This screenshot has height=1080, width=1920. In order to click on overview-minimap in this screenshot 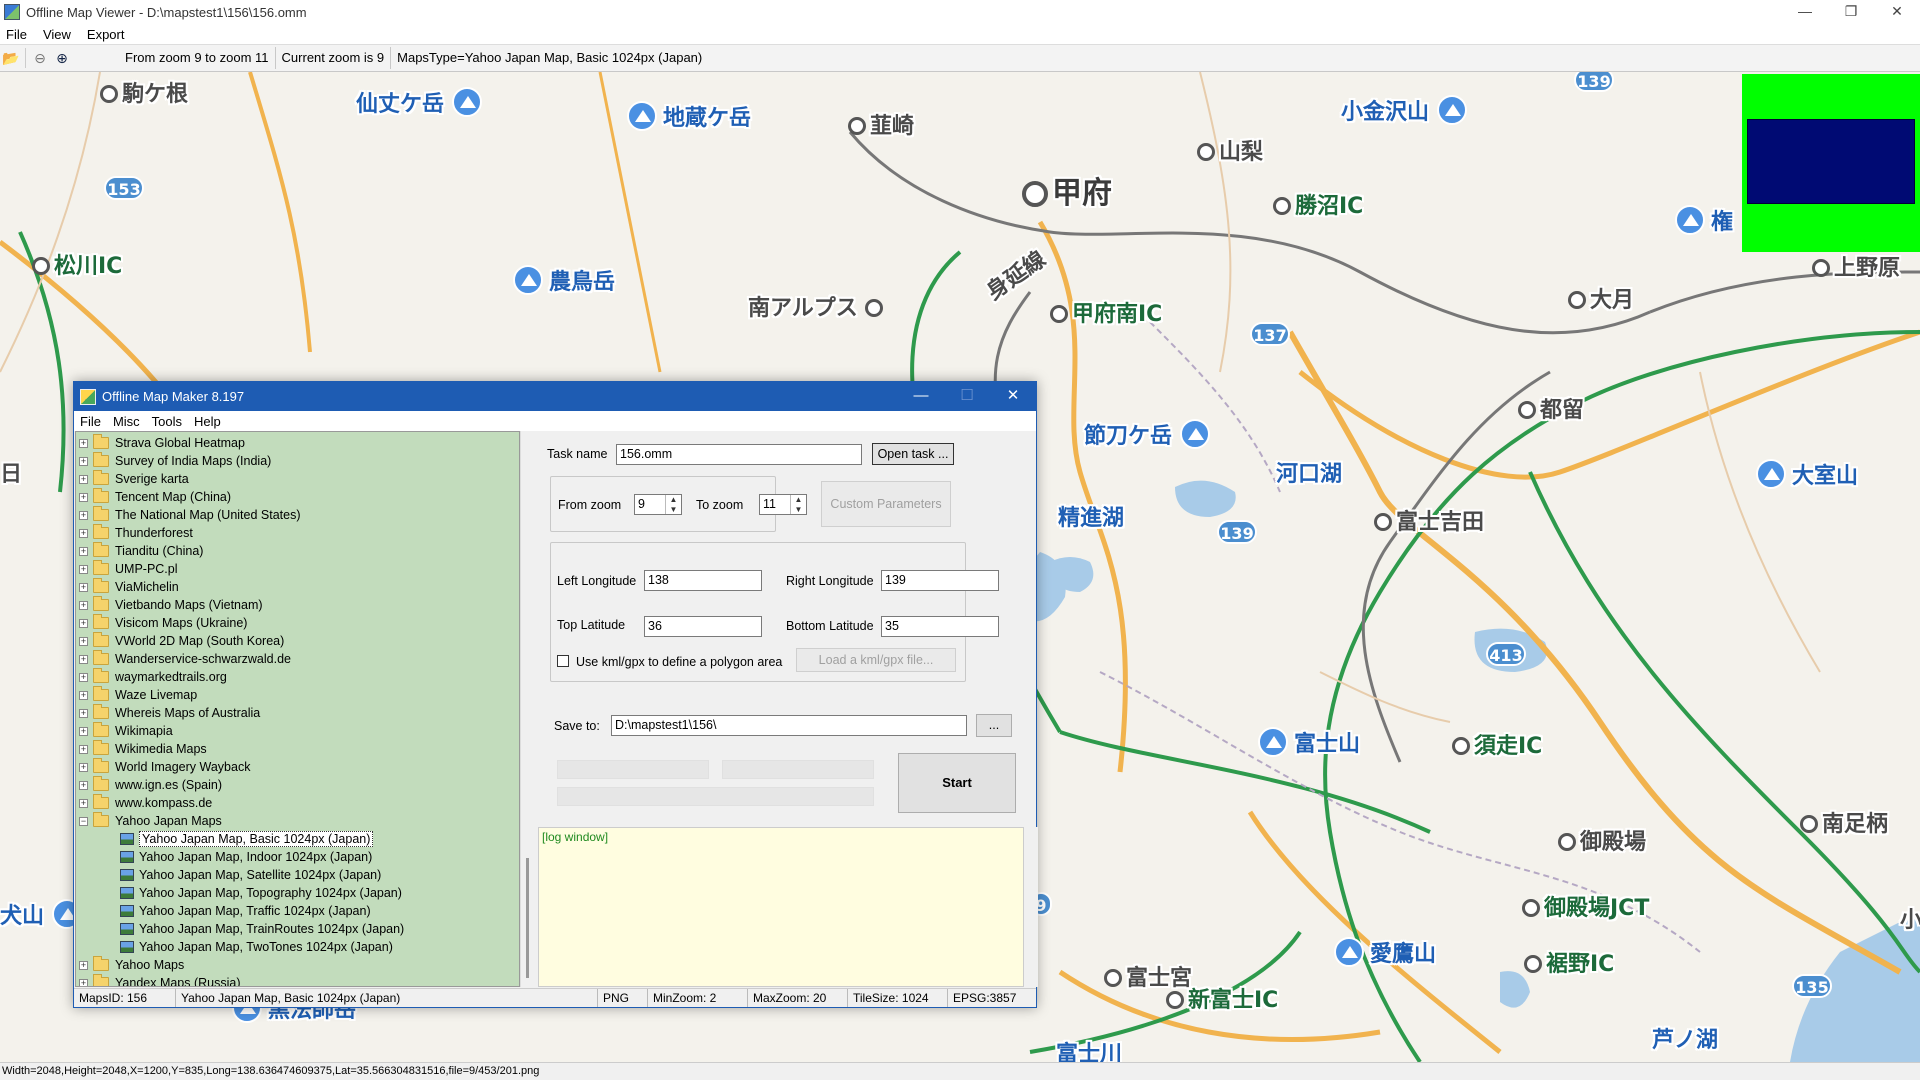, I will do `click(1831, 163)`.